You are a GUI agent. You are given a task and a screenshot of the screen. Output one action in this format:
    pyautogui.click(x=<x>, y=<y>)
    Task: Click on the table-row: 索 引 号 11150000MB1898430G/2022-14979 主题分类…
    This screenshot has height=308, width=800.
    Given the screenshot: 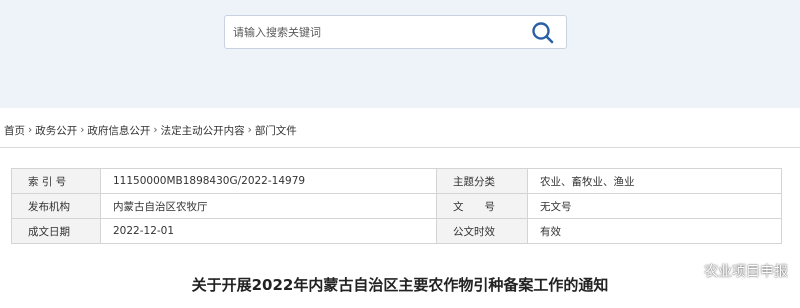 What is the action you would take?
    pyautogui.click(x=396, y=181)
    